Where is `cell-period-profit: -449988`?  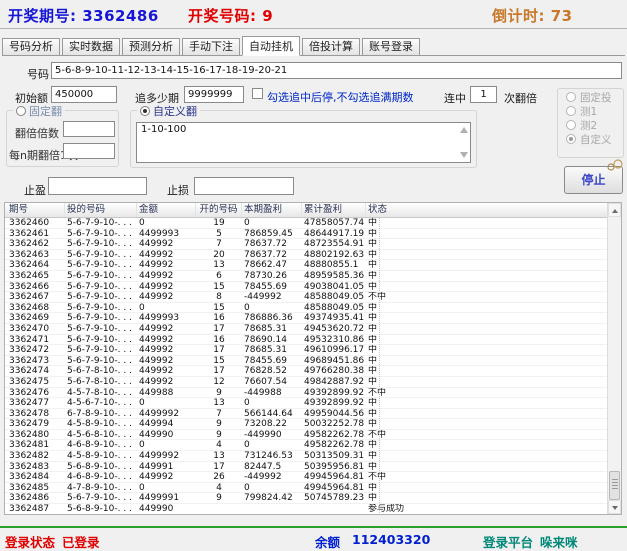
cell-period-profit: -449988 is located at coordinates (263, 392).